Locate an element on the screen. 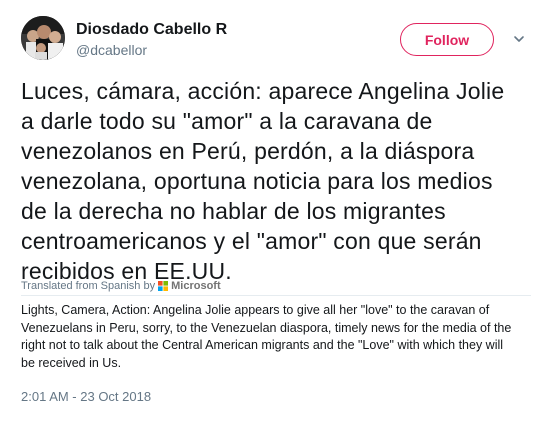 The image size is (550, 421). author-name: Diosdado Cabello R is located at coordinates (151, 30).